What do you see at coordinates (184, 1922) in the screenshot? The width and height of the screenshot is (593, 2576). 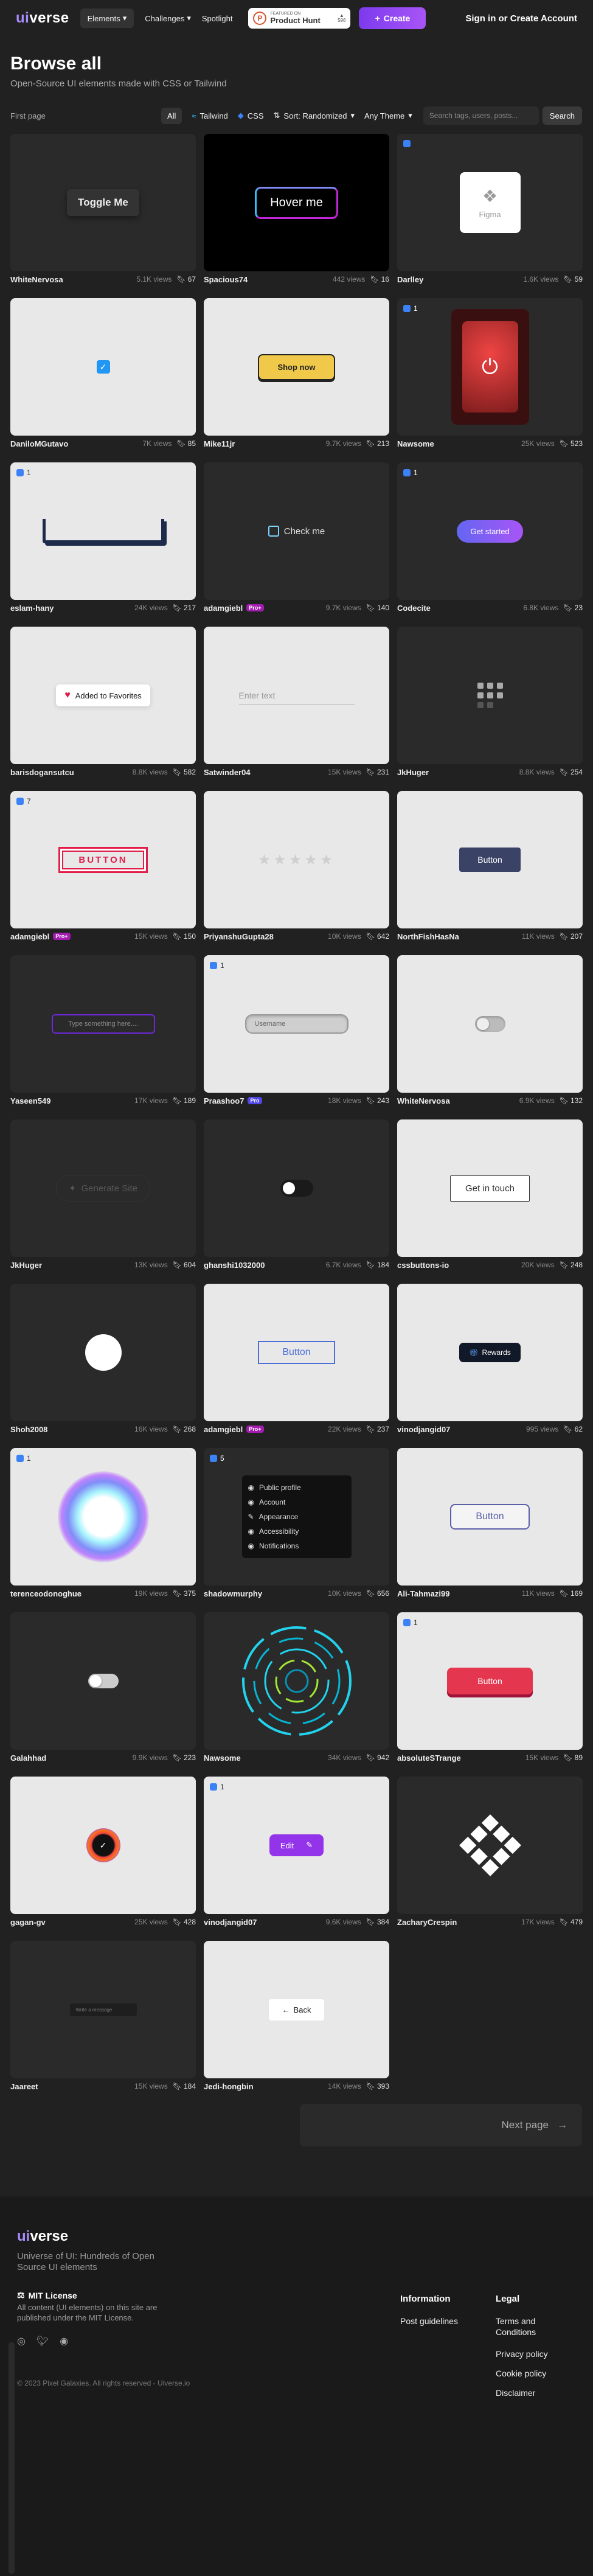 I see `card-saves: 🔖︎ 428` at bounding box center [184, 1922].